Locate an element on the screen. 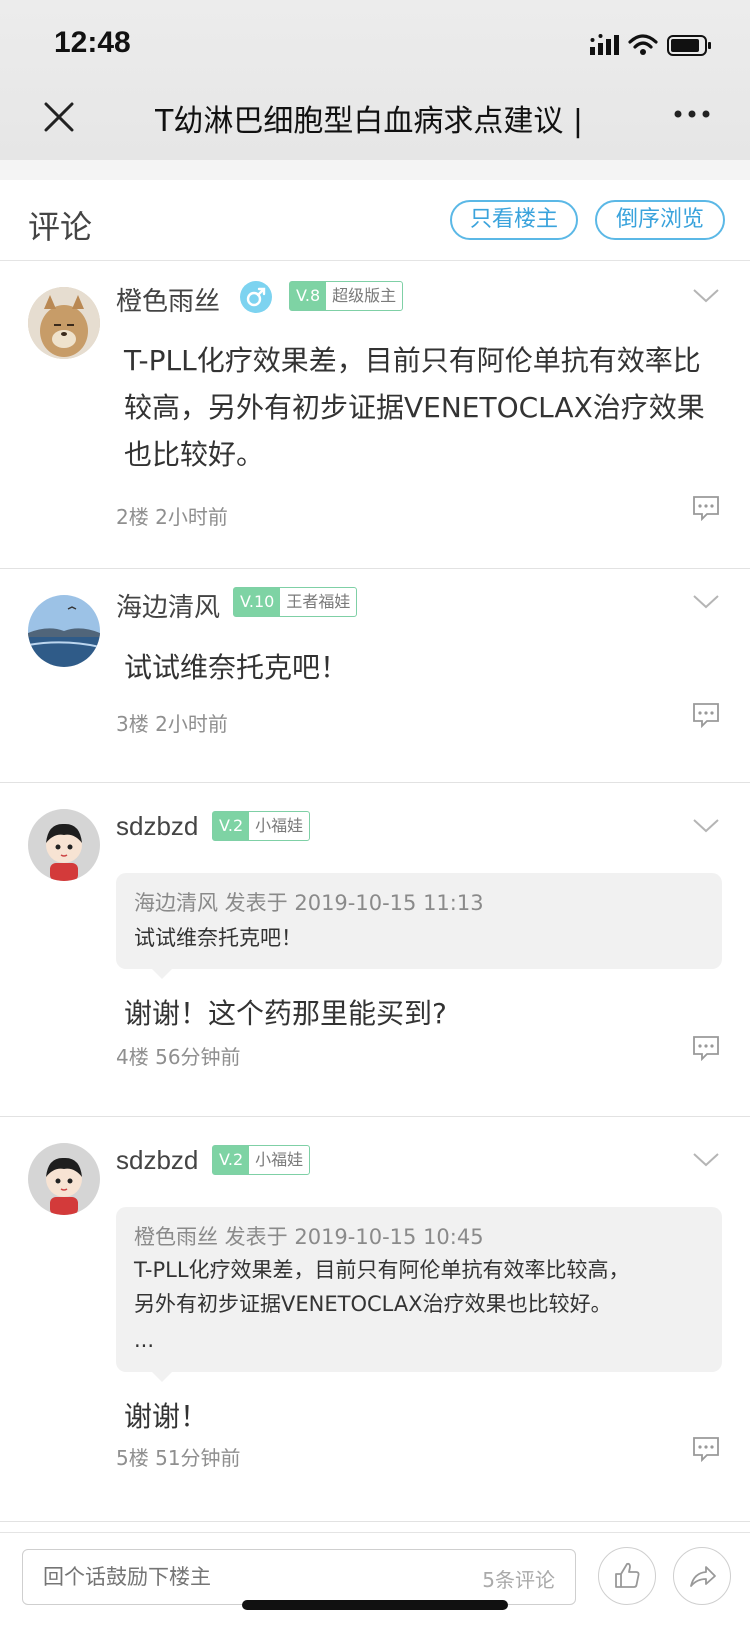  bottom-bar: 5条评论 is located at coordinates (375, 1578).